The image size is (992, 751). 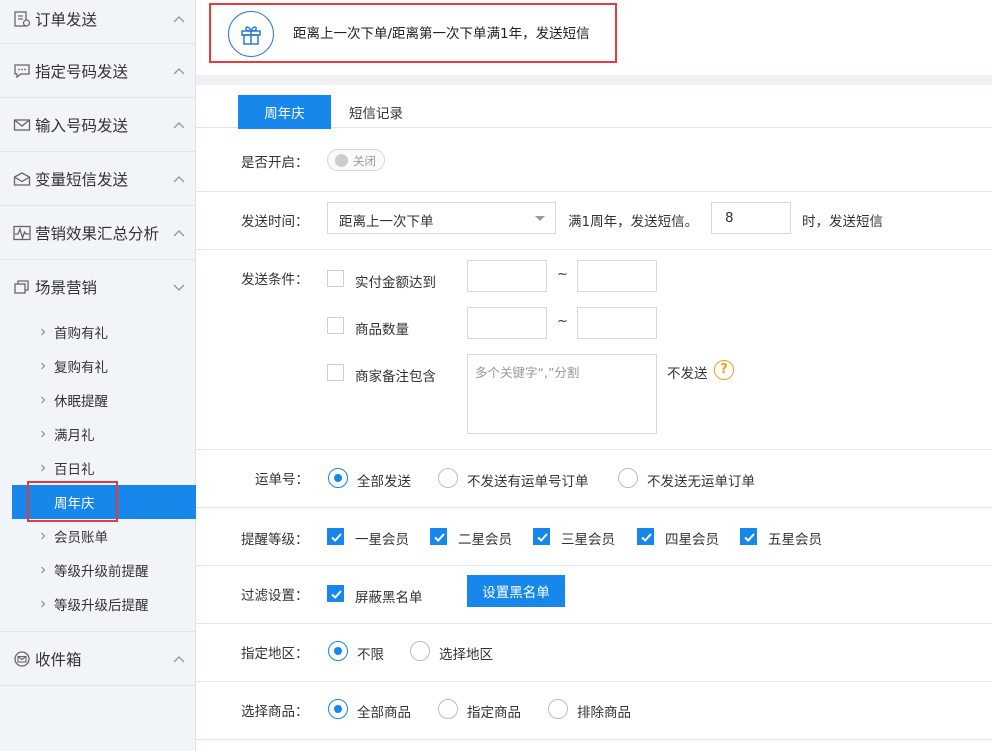 What do you see at coordinates (98, 125) in the screenshot?
I see `sidebar-group-input-number: 输入号码发送` at bounding box center [98, 125].